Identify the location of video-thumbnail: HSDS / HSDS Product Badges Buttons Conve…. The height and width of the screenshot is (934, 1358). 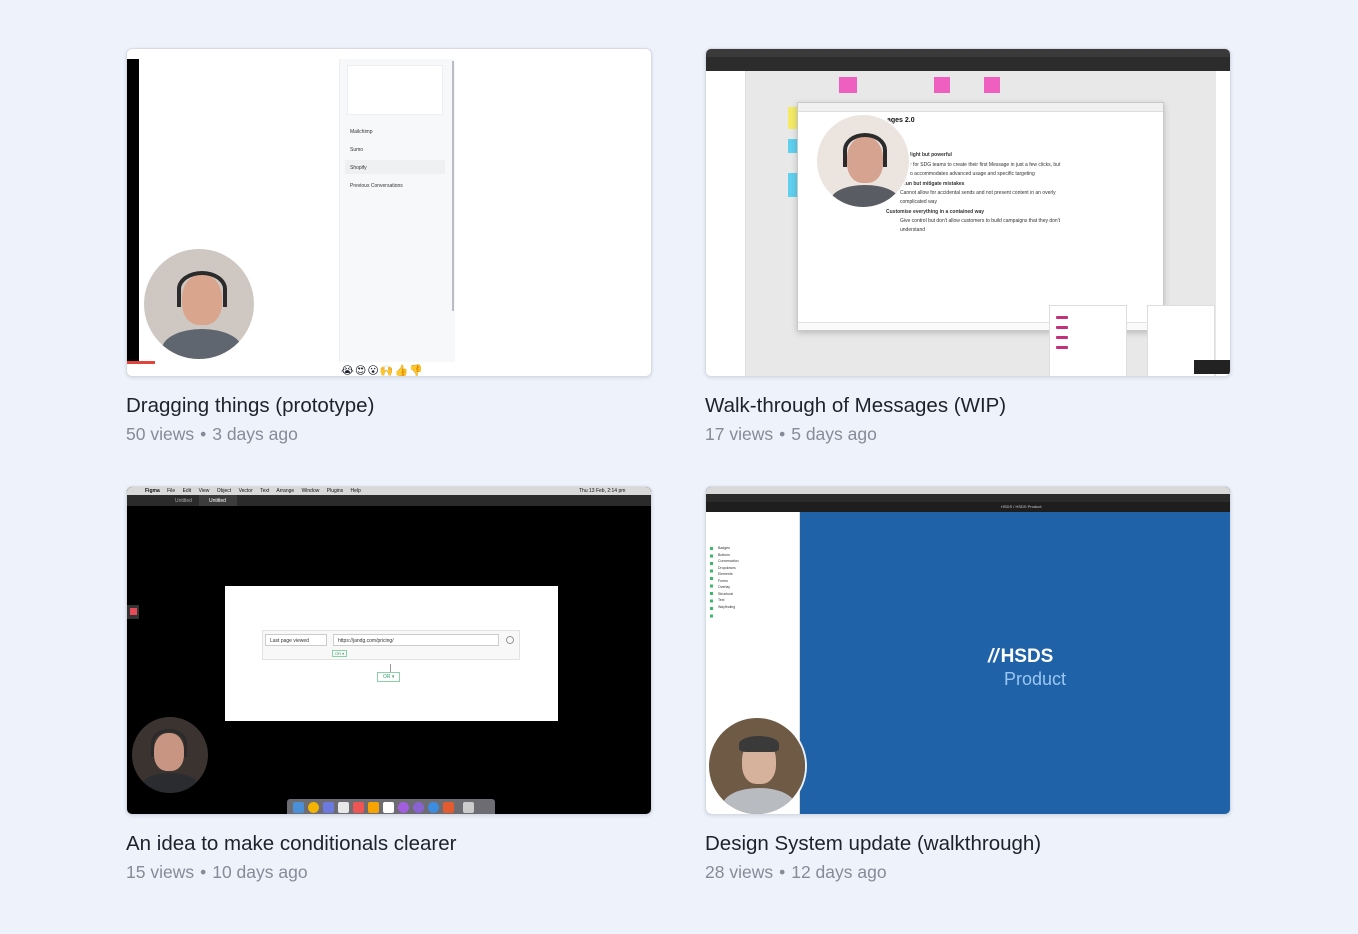
(968, 650).